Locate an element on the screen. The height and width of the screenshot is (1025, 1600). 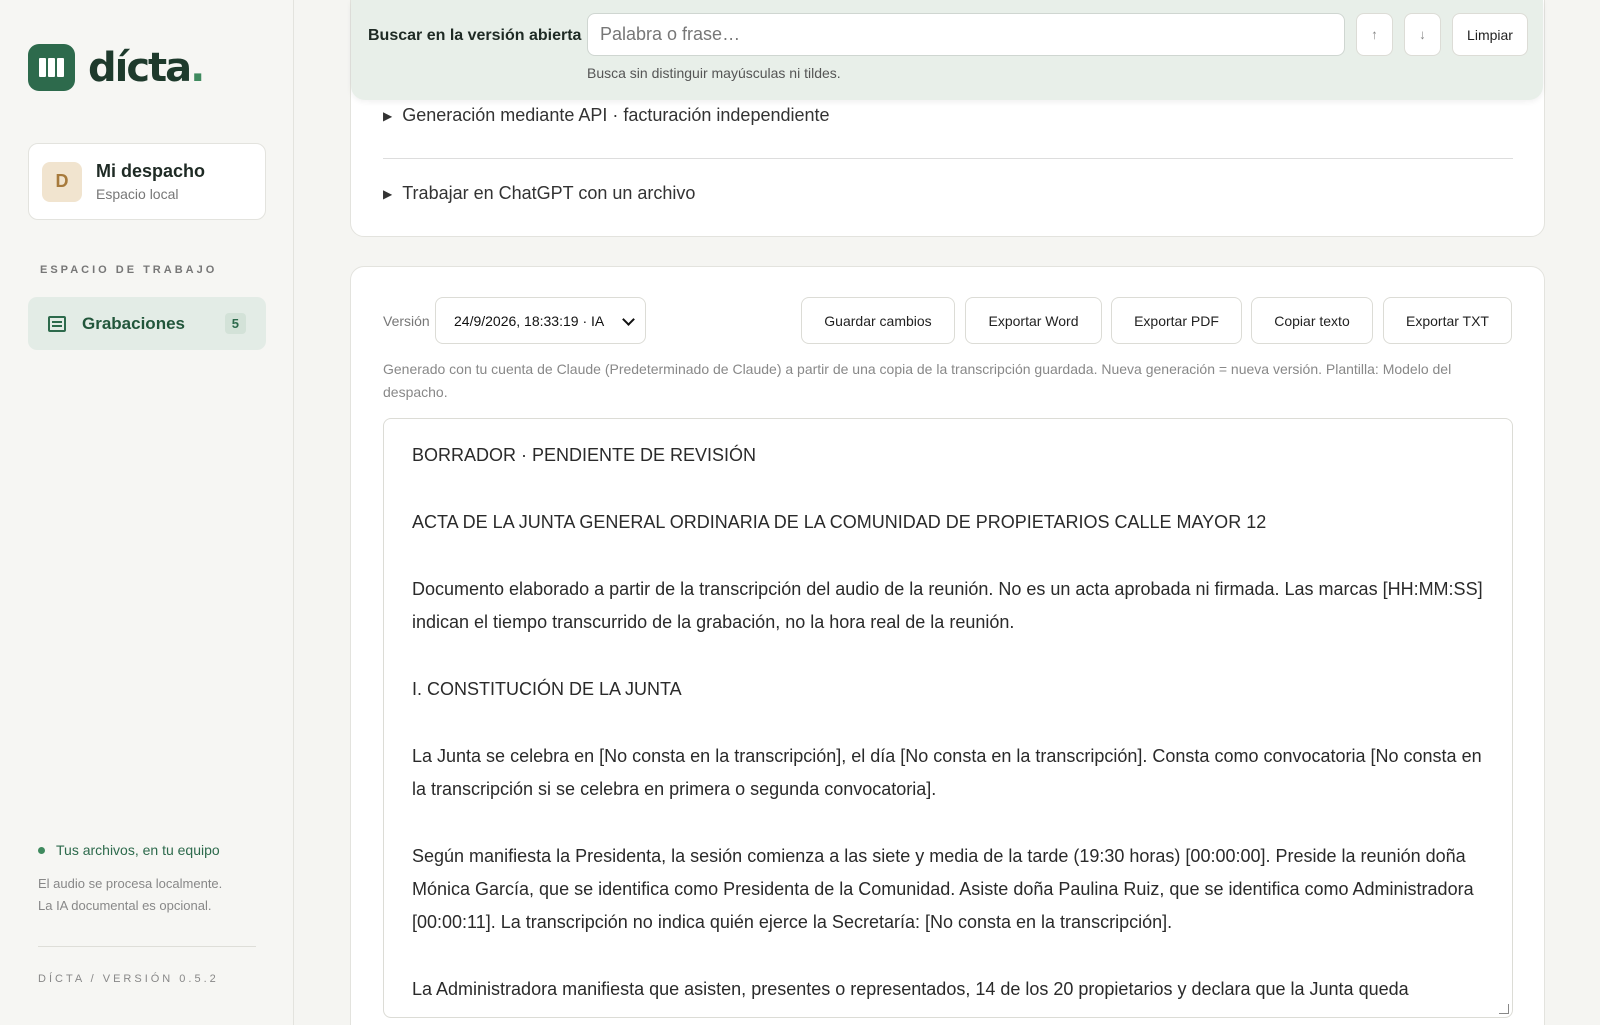
chevron-down-icon is located at coordinates (628, 319).